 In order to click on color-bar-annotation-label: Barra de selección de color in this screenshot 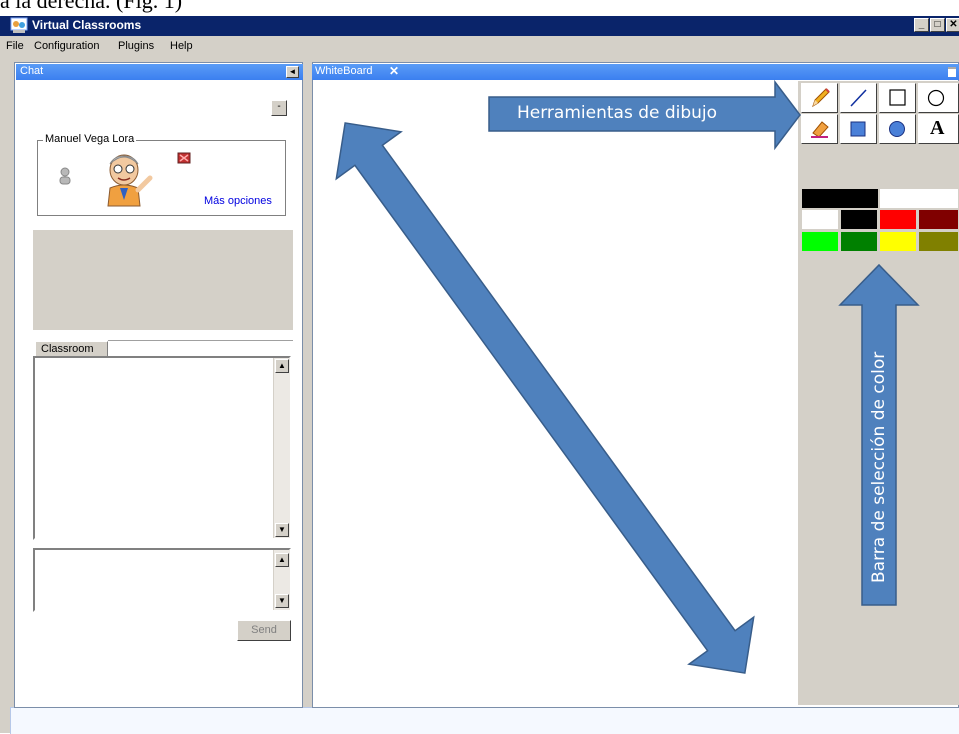, I will do `click(879, 467)`.